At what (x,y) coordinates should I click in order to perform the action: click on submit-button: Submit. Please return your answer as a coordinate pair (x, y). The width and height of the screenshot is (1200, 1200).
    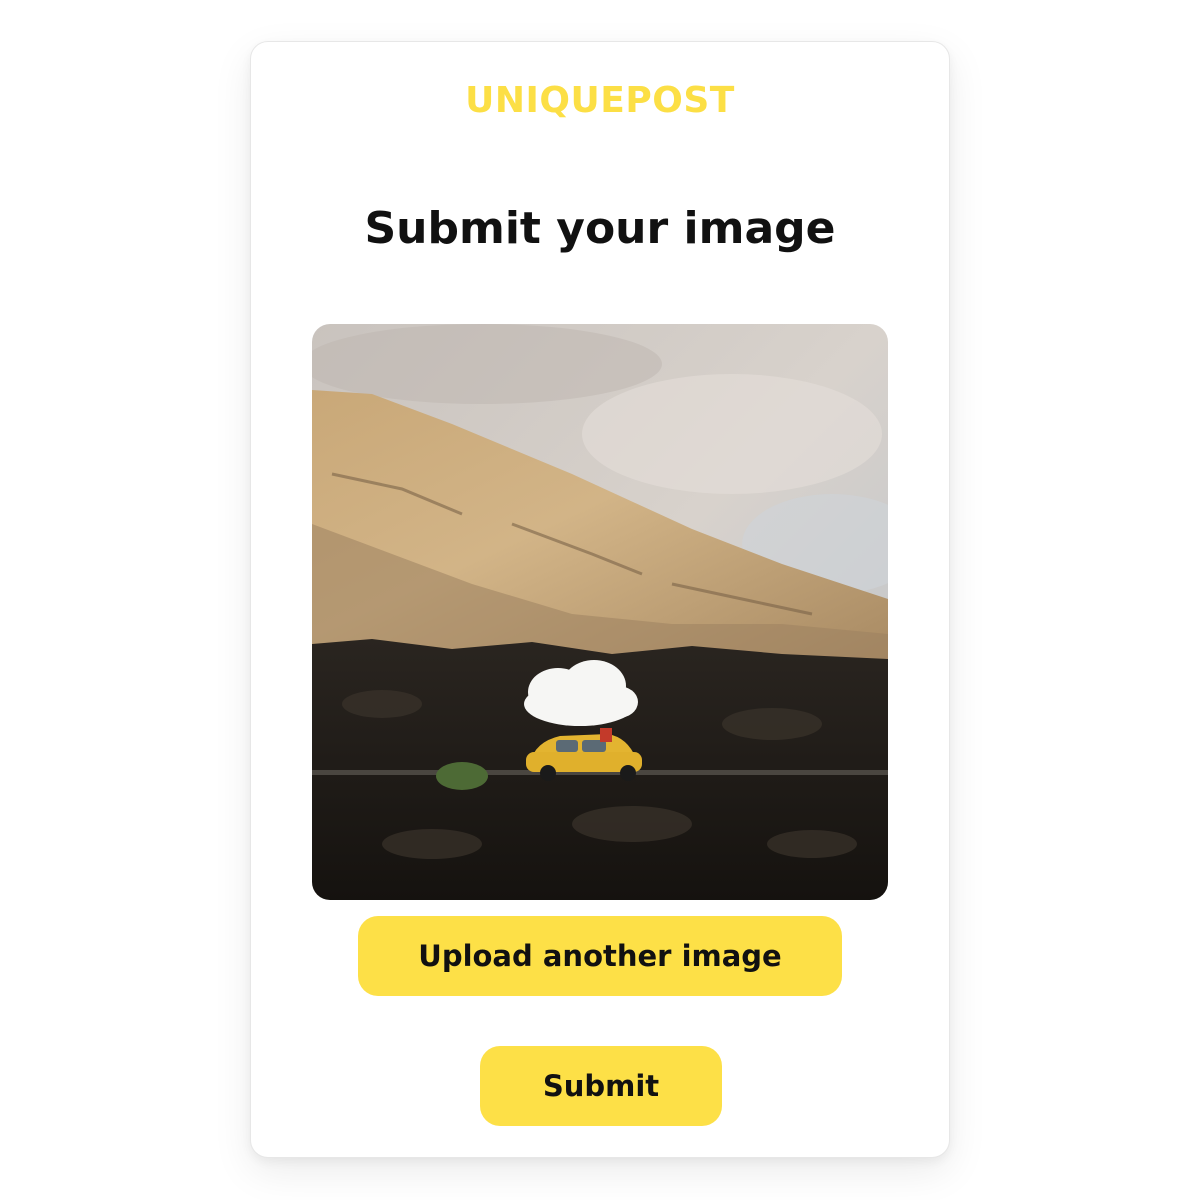
    Looking at the image, I should click on (601, 1086).